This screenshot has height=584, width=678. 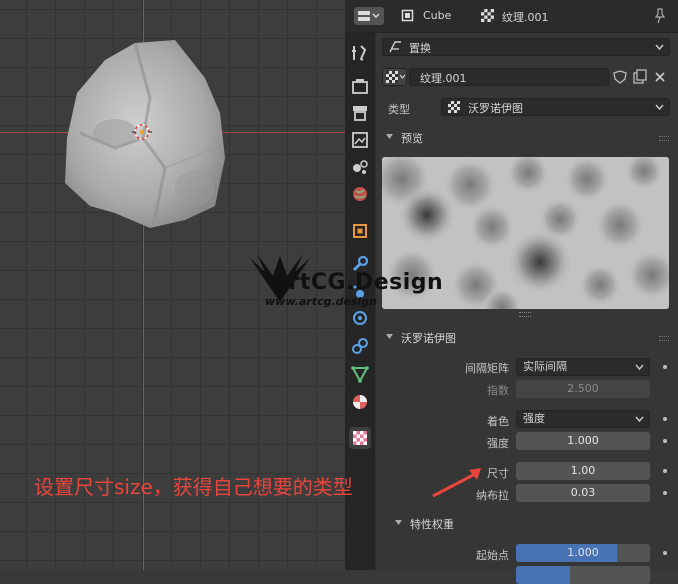 I want to click on nabla-field: 0.03, so click(x=583, y=493).